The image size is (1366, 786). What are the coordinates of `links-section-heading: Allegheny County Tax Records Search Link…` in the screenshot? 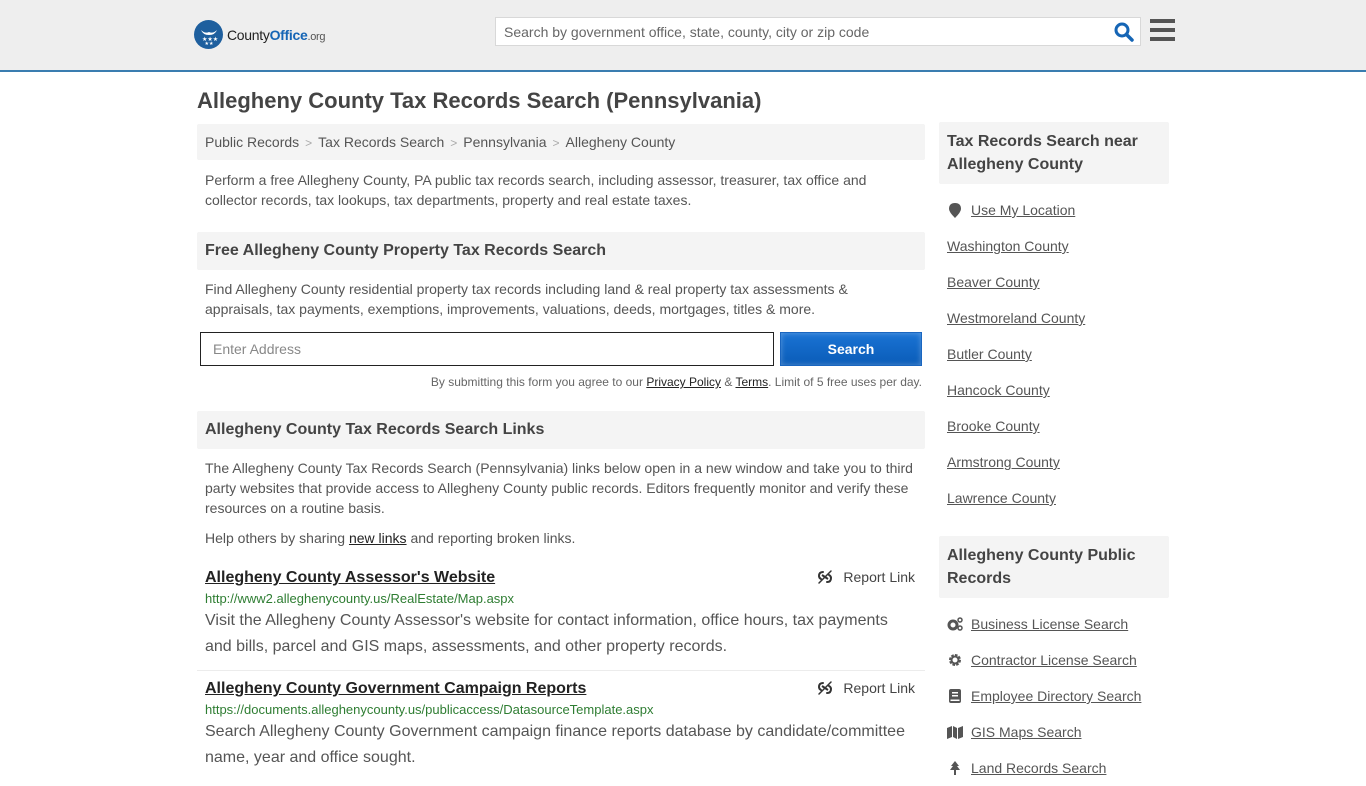 It's located at (561, 430).